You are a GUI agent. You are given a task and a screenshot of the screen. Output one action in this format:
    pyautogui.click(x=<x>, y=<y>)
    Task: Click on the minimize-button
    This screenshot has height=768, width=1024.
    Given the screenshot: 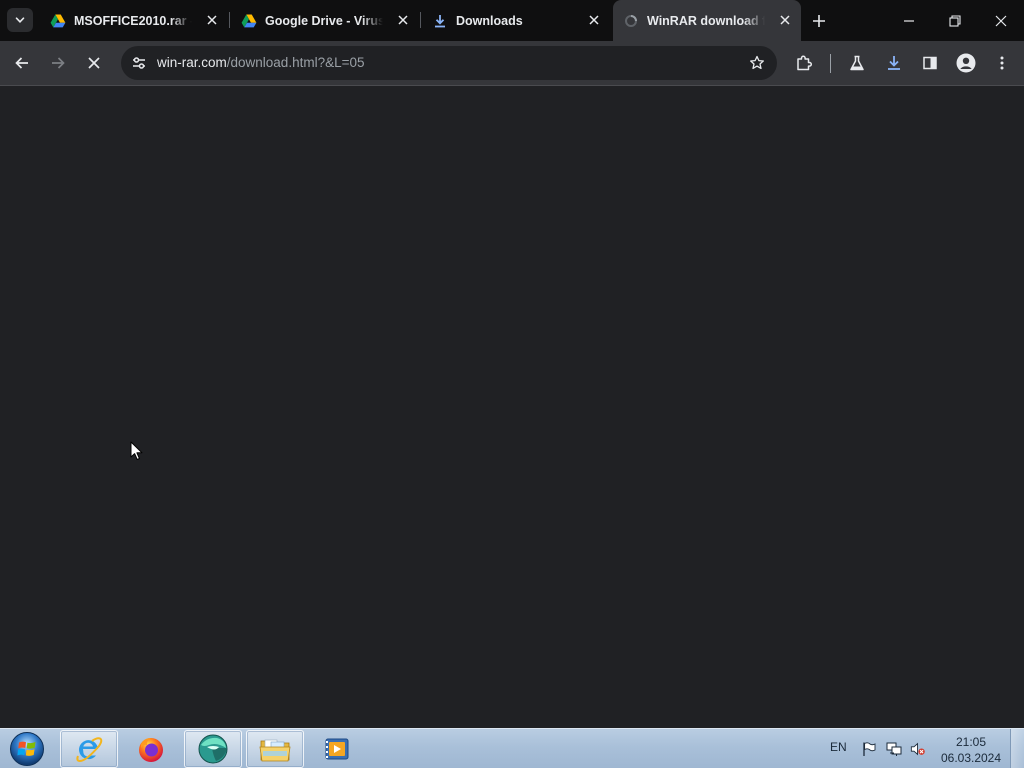 What is the action you would take?
    pyautogui.click(x=909, y=20)
    